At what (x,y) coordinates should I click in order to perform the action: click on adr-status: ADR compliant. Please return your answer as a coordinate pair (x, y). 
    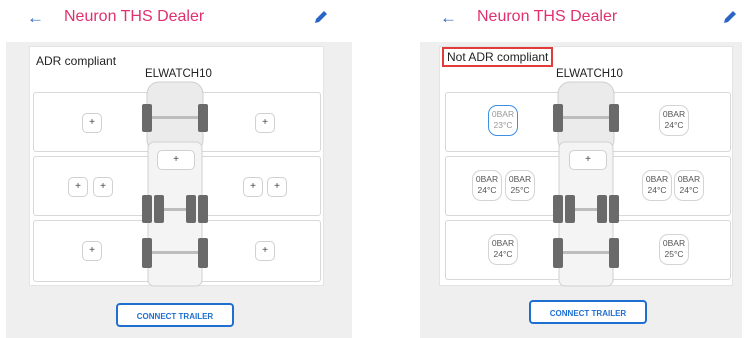
    Looking at the image, I should click on (76, 61).